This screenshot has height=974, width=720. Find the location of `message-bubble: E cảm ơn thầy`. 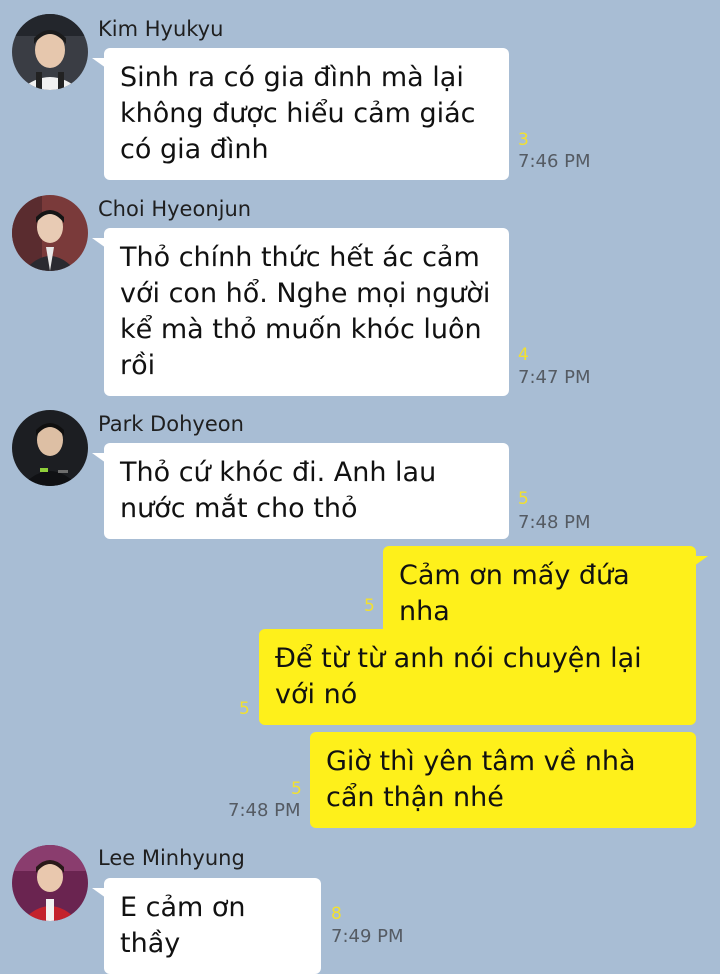

message-bubble: E cảm ơn thầy is located at coordinates (206, 926).